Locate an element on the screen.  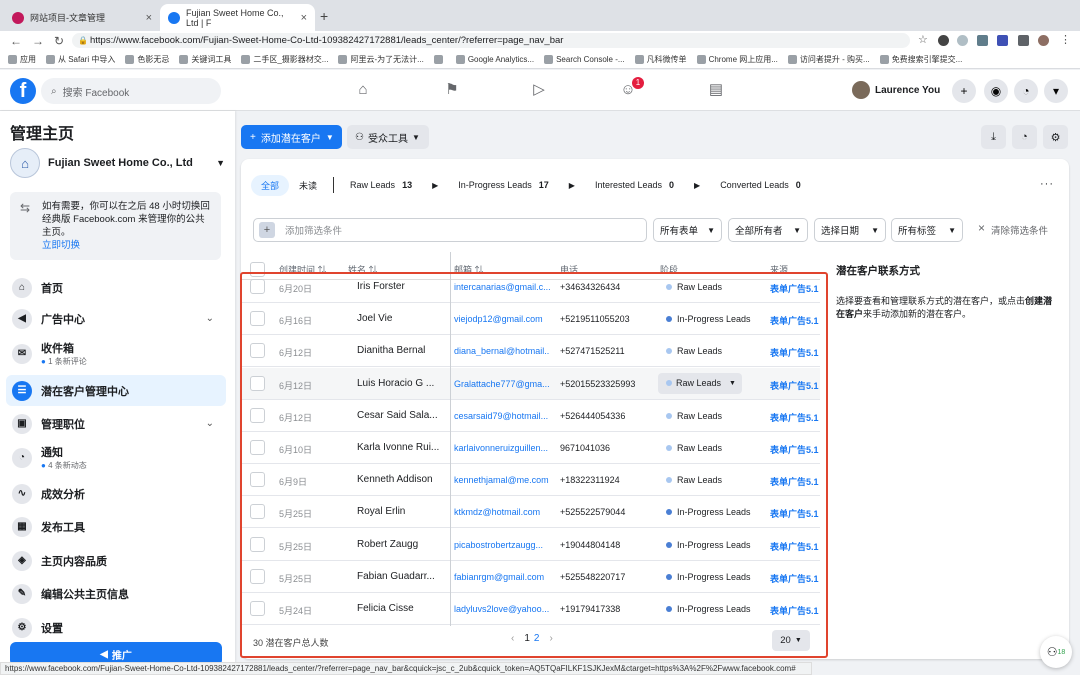
sidebar-item: ◀ 广告中心 ⌄ is located at coordinates (116, 318).